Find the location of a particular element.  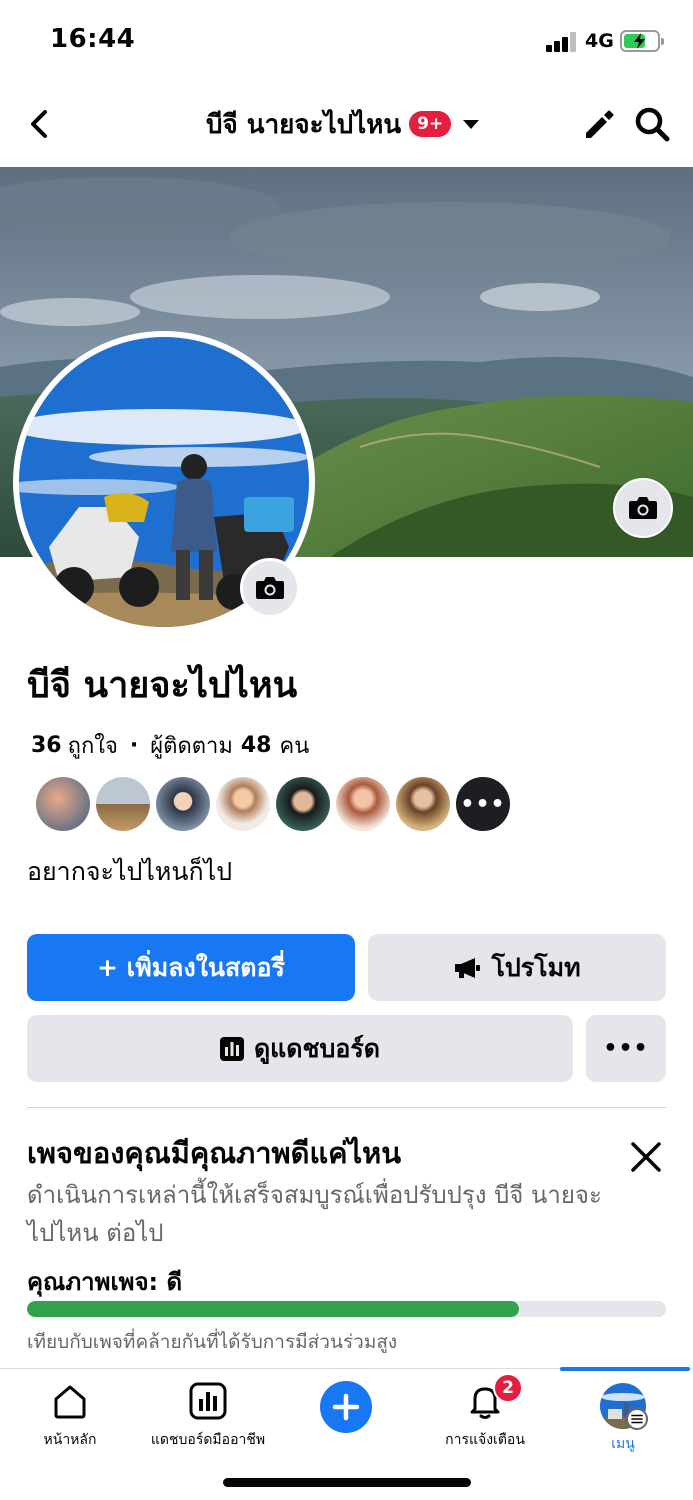

profile-name: บีจี นายจะไปไหน is located at coordinates (162, 685).